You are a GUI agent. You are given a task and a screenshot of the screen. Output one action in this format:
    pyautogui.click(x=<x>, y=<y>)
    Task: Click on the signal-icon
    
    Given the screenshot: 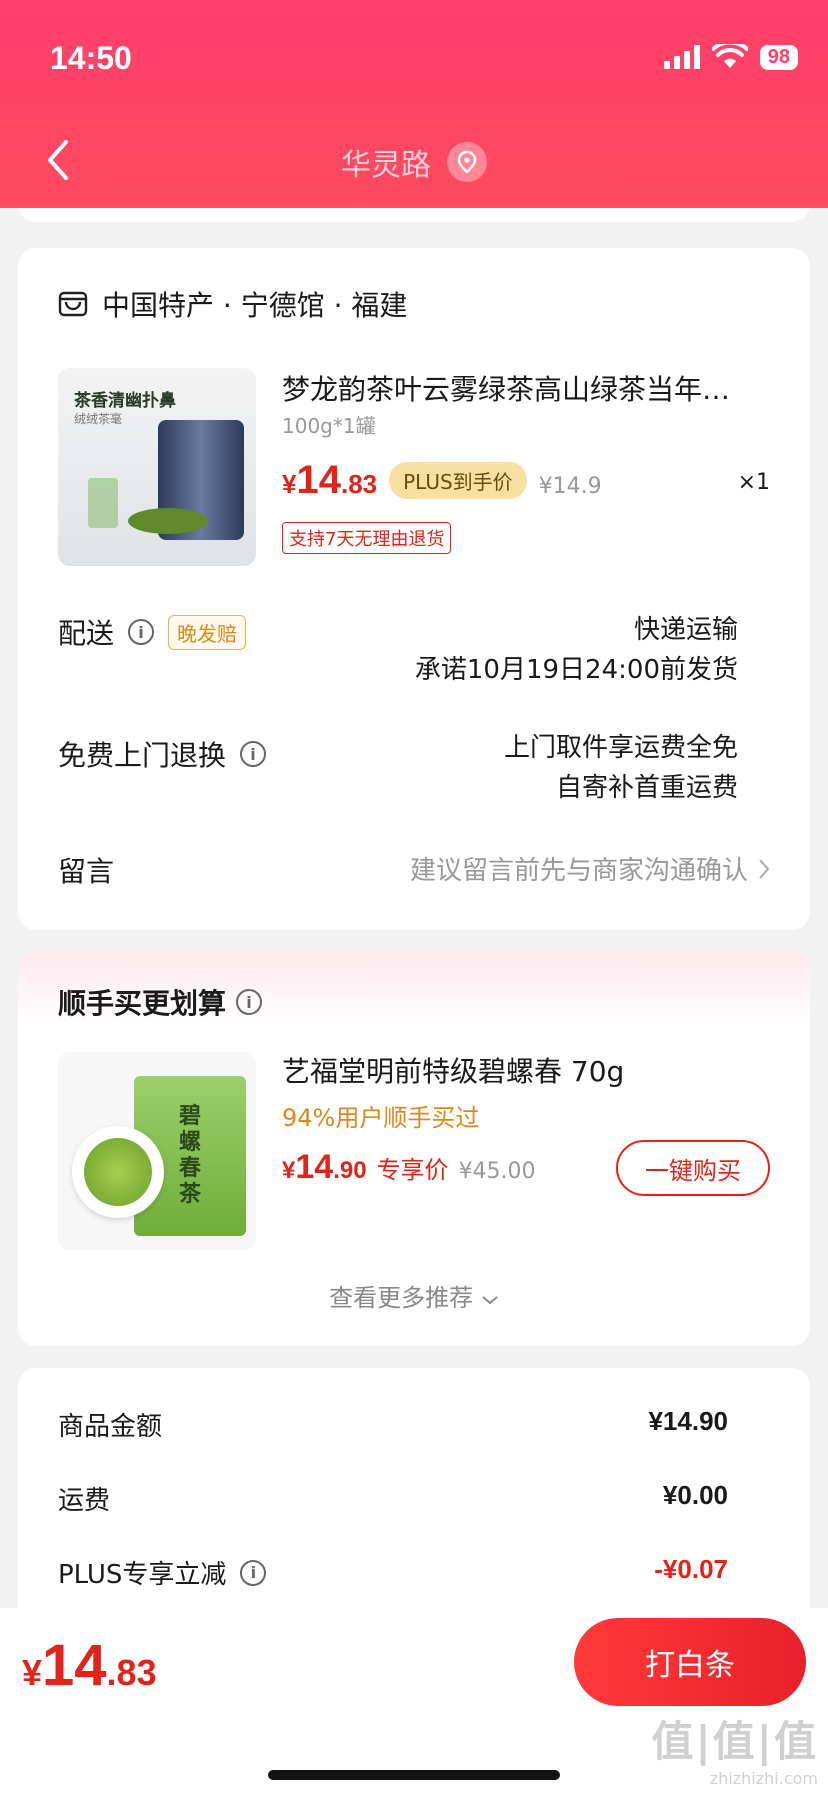 What is the action you would take?
    pyautogui.click(x=681, y=57)
    